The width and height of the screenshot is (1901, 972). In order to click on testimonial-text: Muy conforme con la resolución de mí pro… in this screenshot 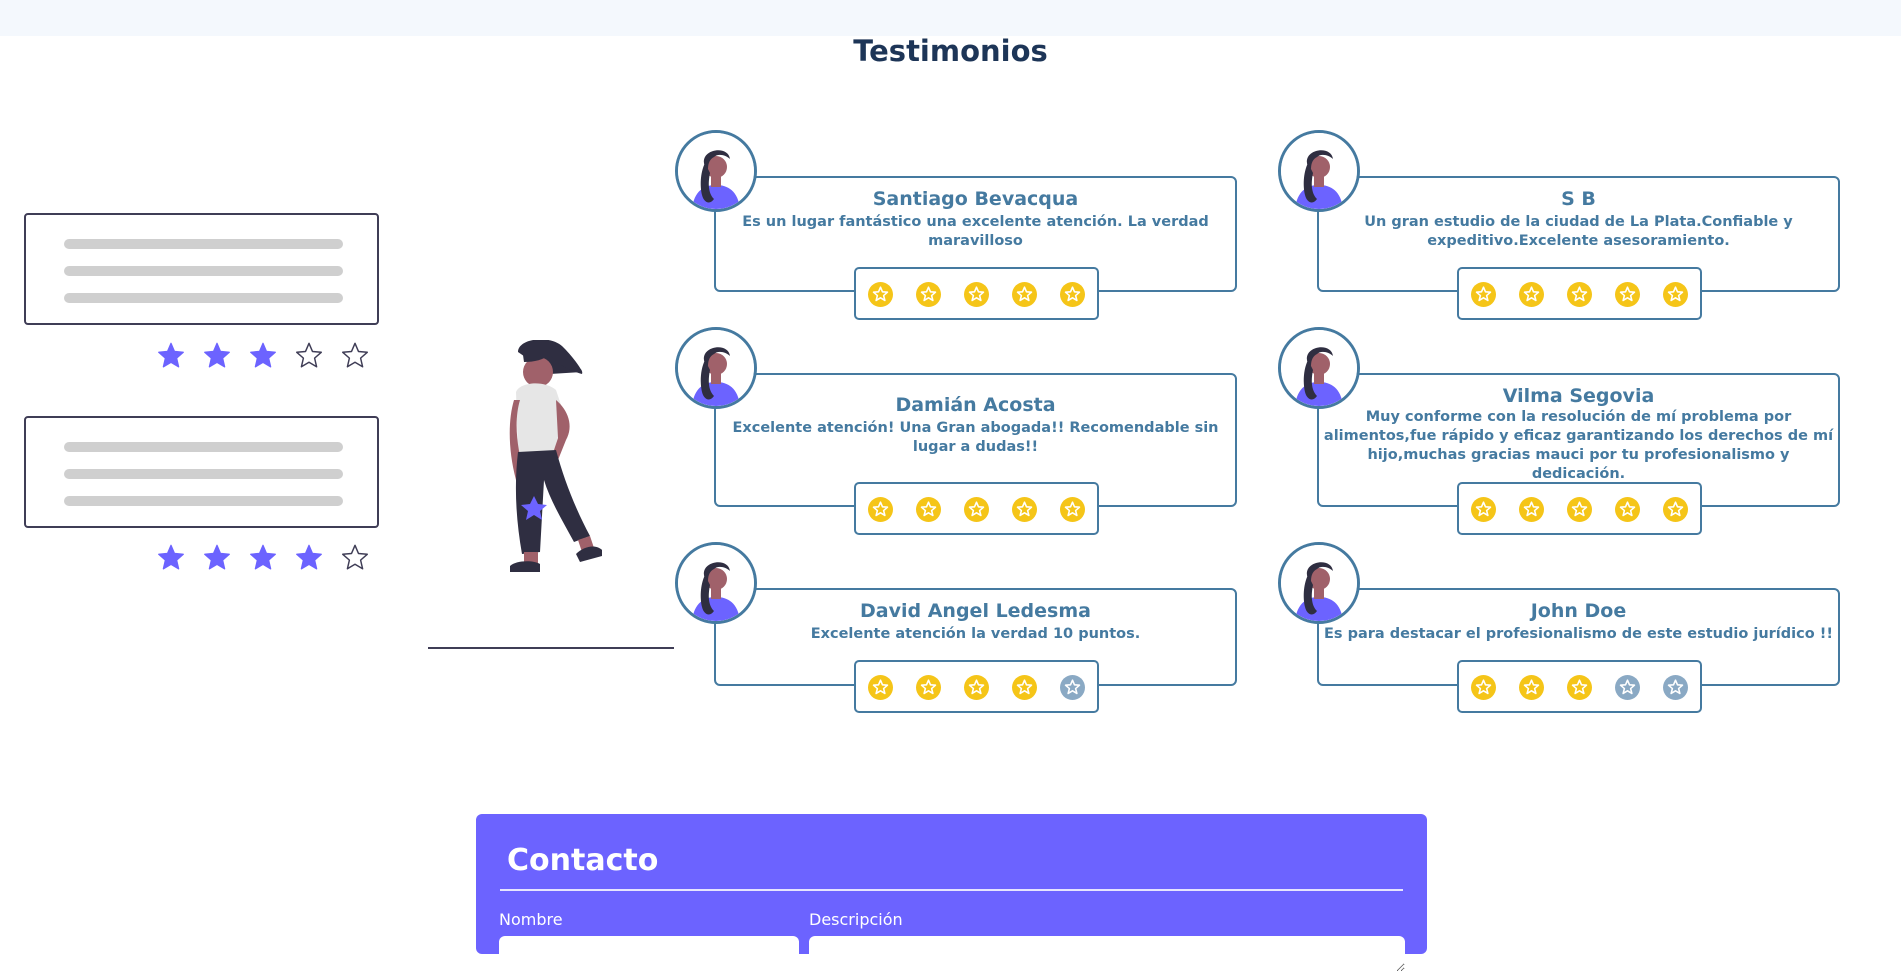, I will do `click(1578, 445)`.